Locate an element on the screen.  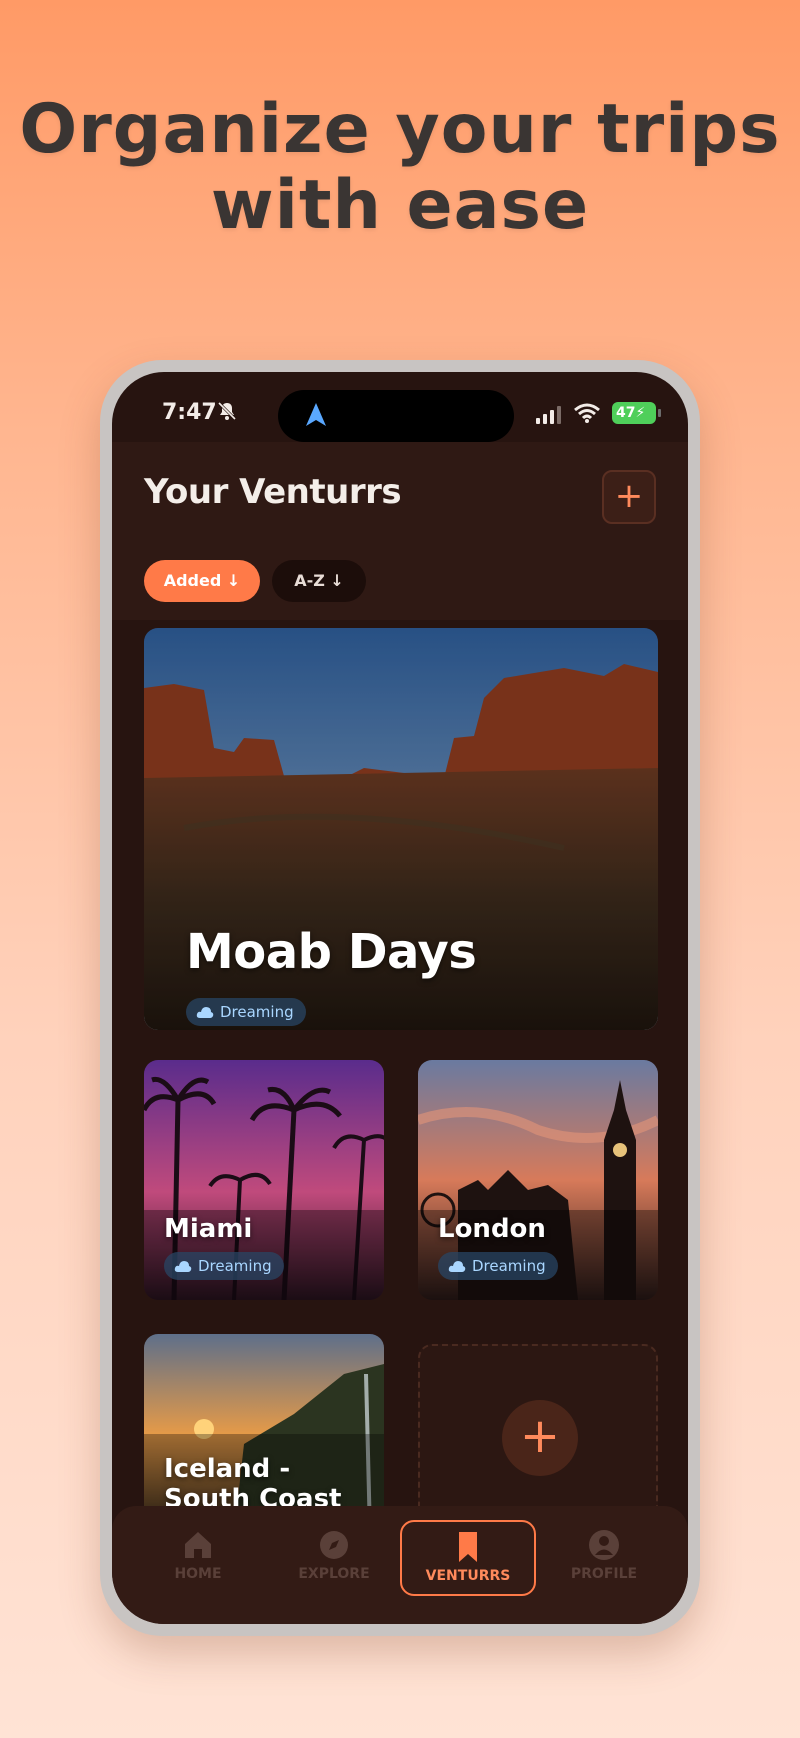
add-trip-button: + is located at coordinates (629, 497).